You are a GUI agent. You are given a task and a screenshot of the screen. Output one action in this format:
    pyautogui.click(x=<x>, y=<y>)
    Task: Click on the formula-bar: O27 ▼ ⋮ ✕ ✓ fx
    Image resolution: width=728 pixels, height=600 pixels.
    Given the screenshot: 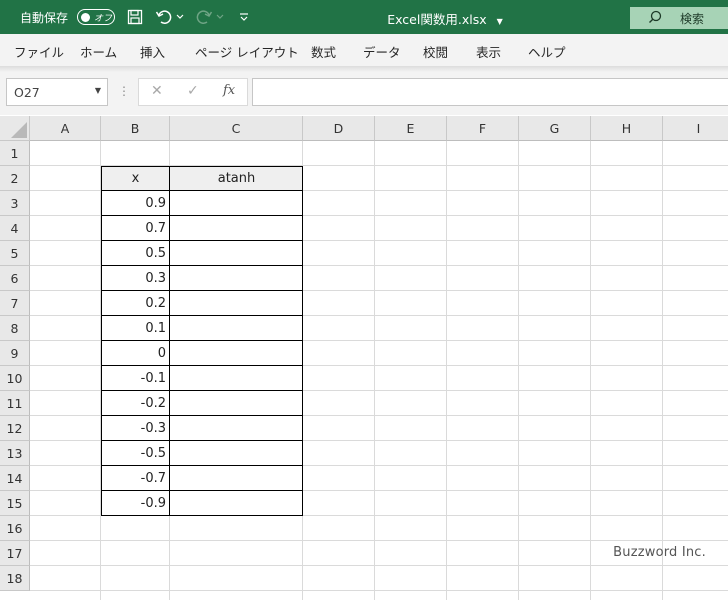 What is the action you would take?
    pyautogui.click(x=364, y=93)
    